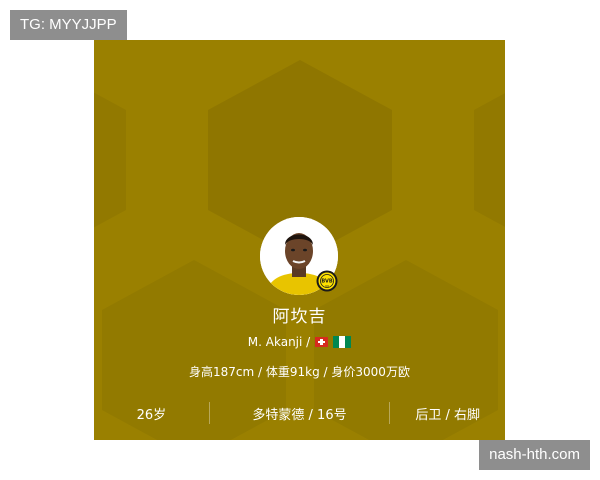 The width and height of the screenshot is (600, 480). I want to click on player-club-number: 多特蒙德 / 16号, so click(299, 415).